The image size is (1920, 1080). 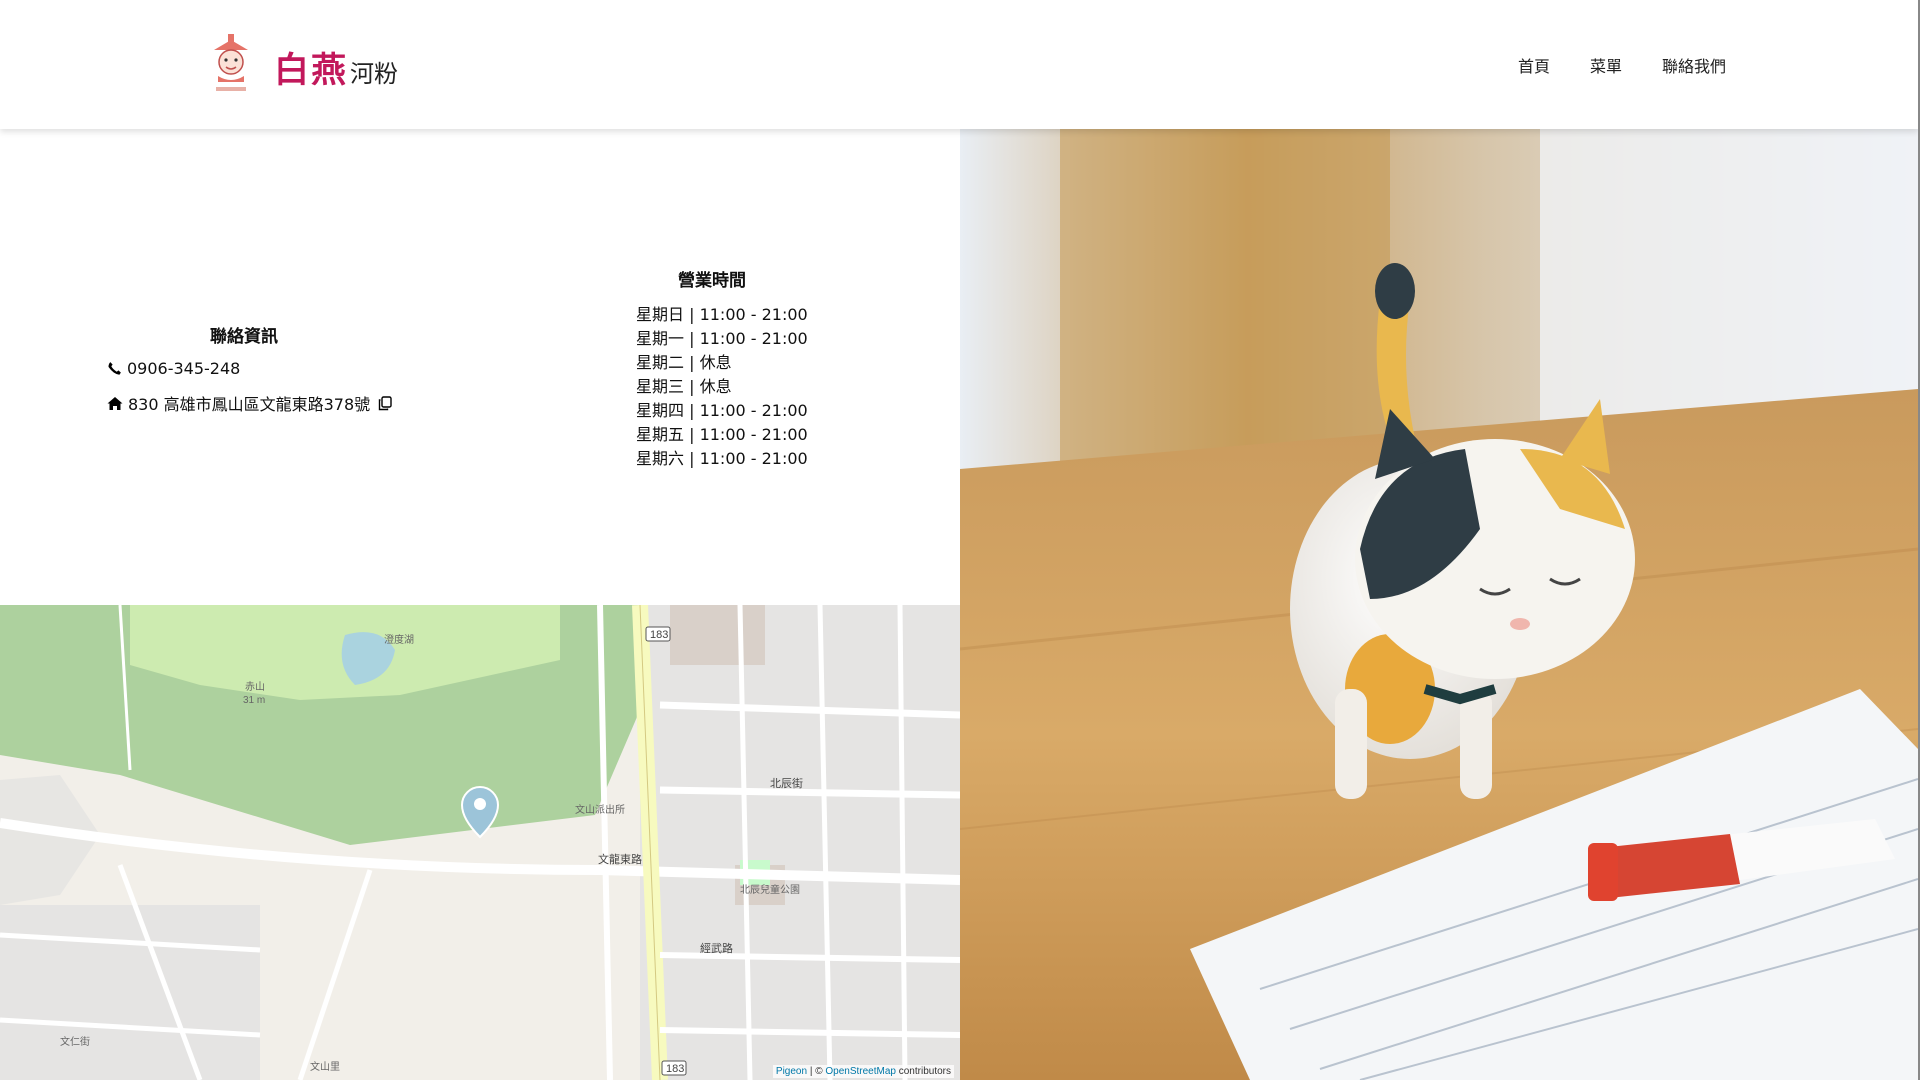 I want to click on hours-title: 營業時間, so click(x=712, y=281).